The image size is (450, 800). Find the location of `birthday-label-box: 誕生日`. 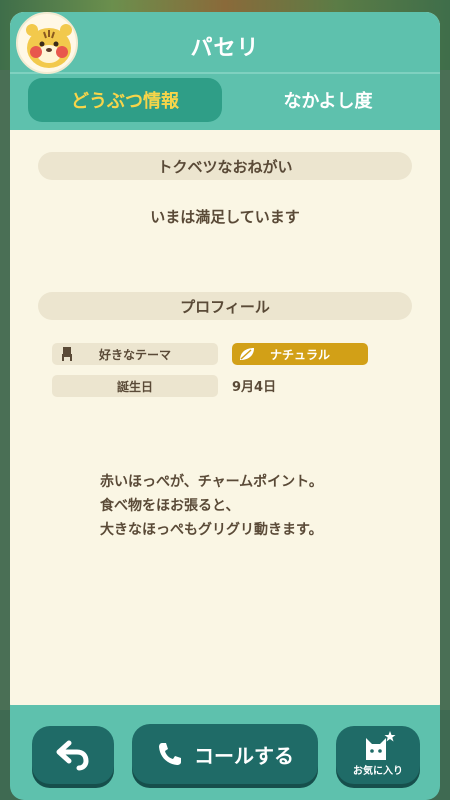

birthday-label-box: 誕生日 is located at coordinates (135, 386).